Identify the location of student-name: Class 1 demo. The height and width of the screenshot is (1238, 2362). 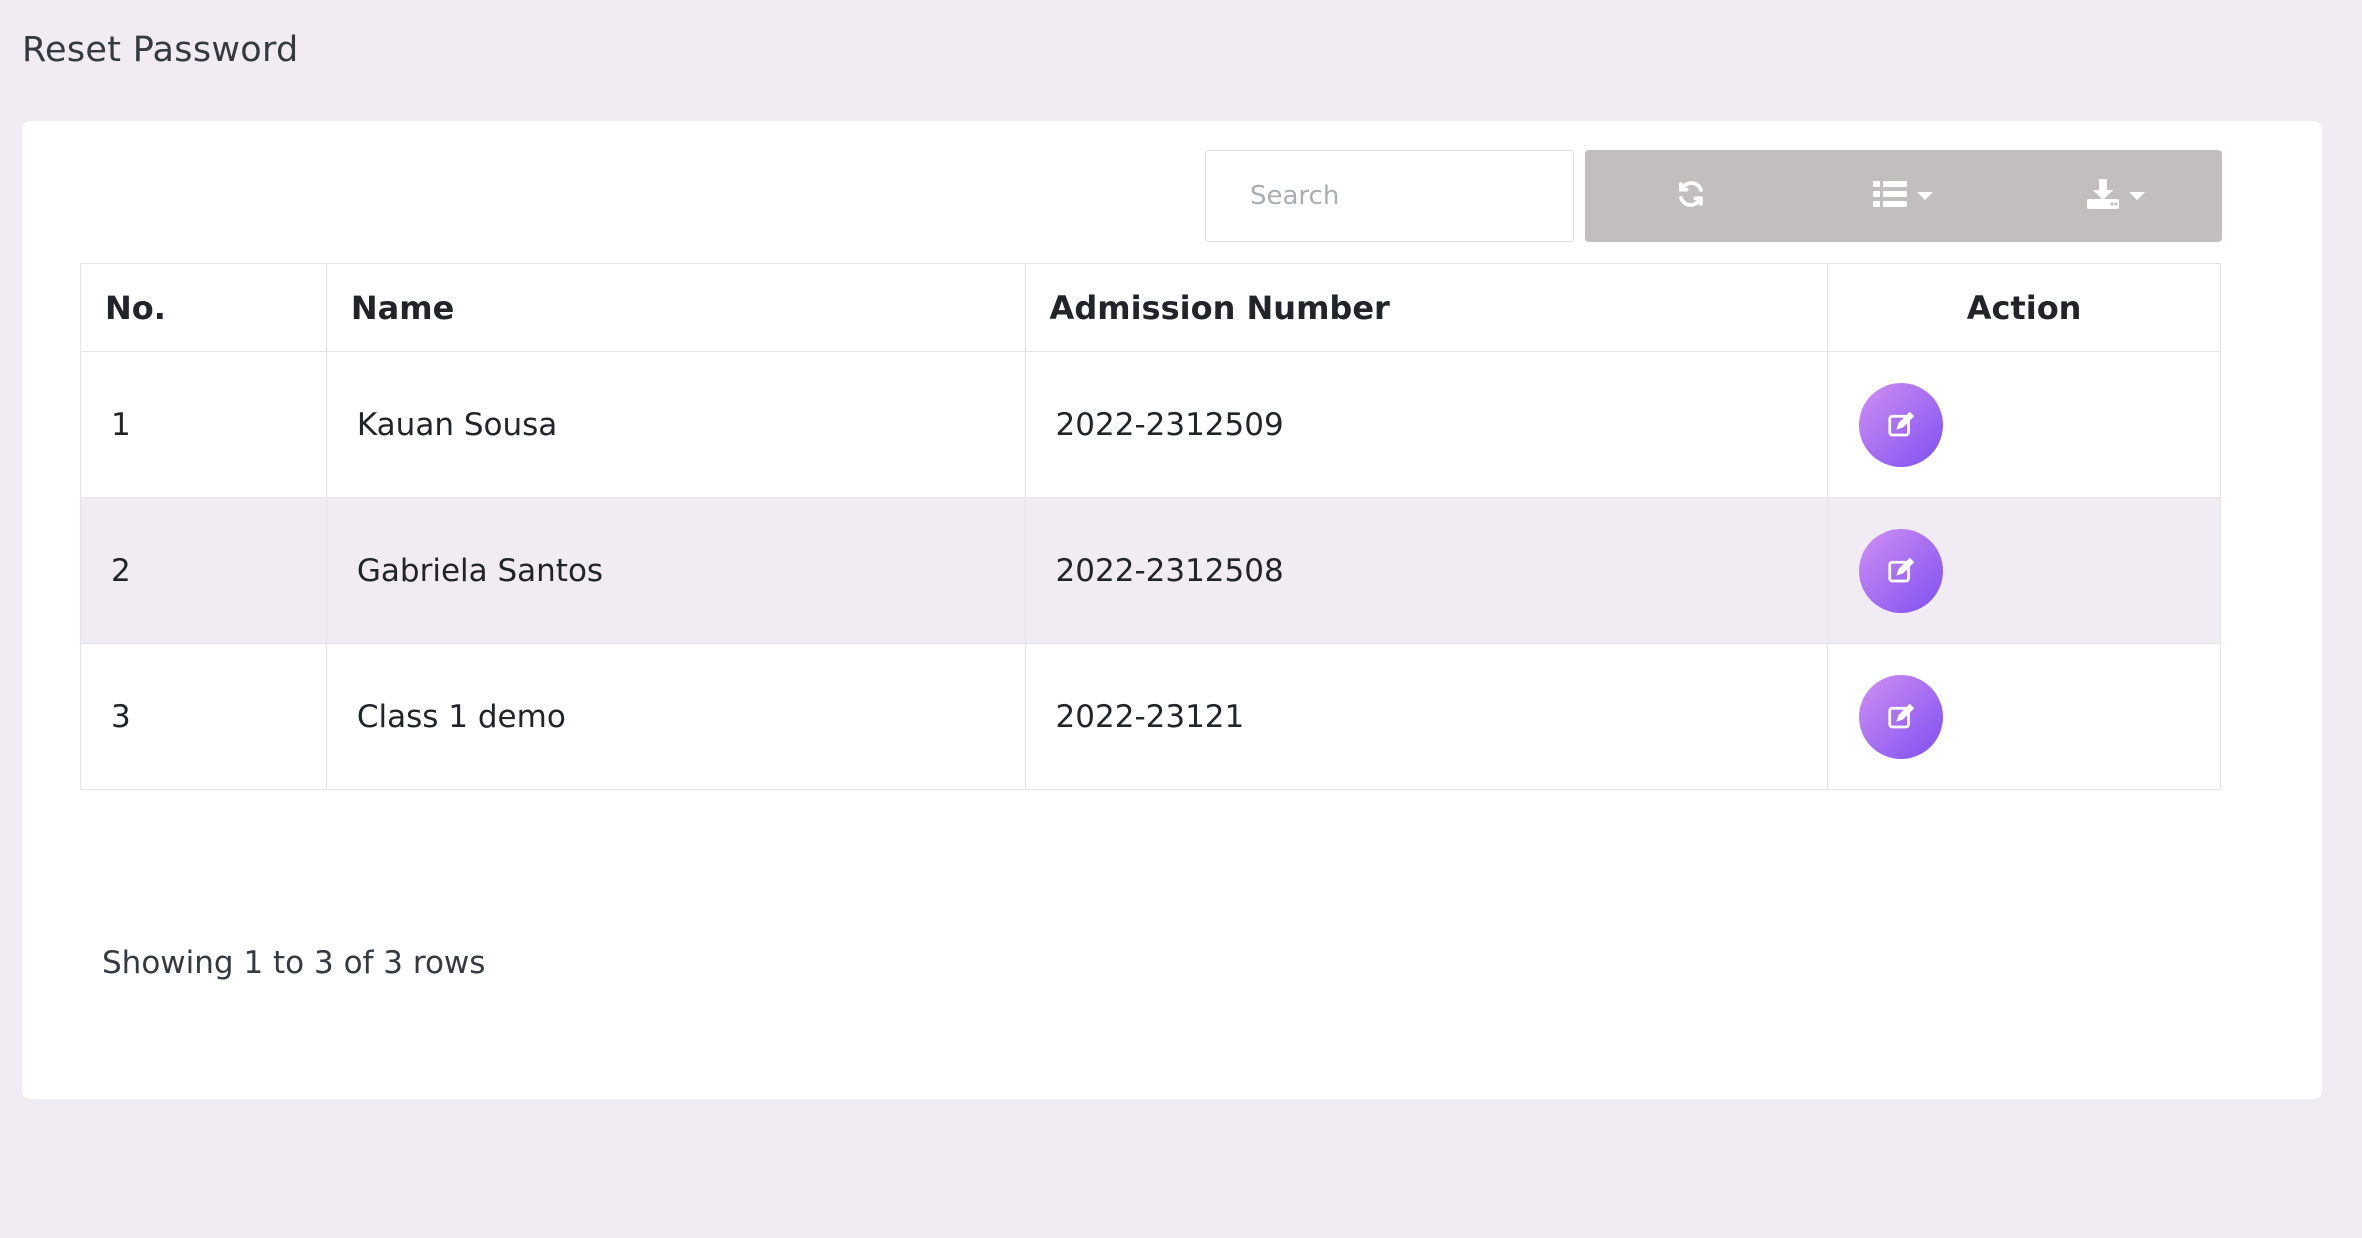
(675, 716).